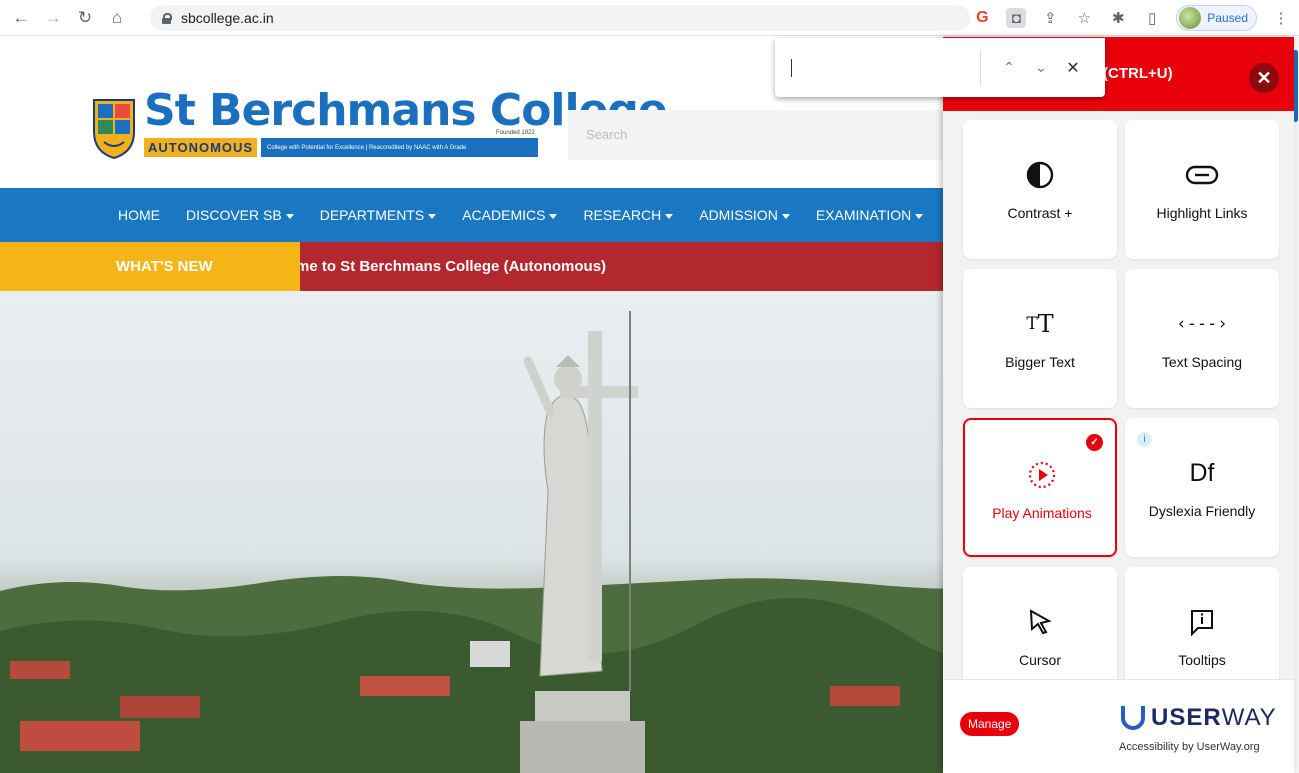  What do you see at coordinates (1042, 475) in the screenshot?
I see `play-animations-icon` at bounding box center [1042, 475].